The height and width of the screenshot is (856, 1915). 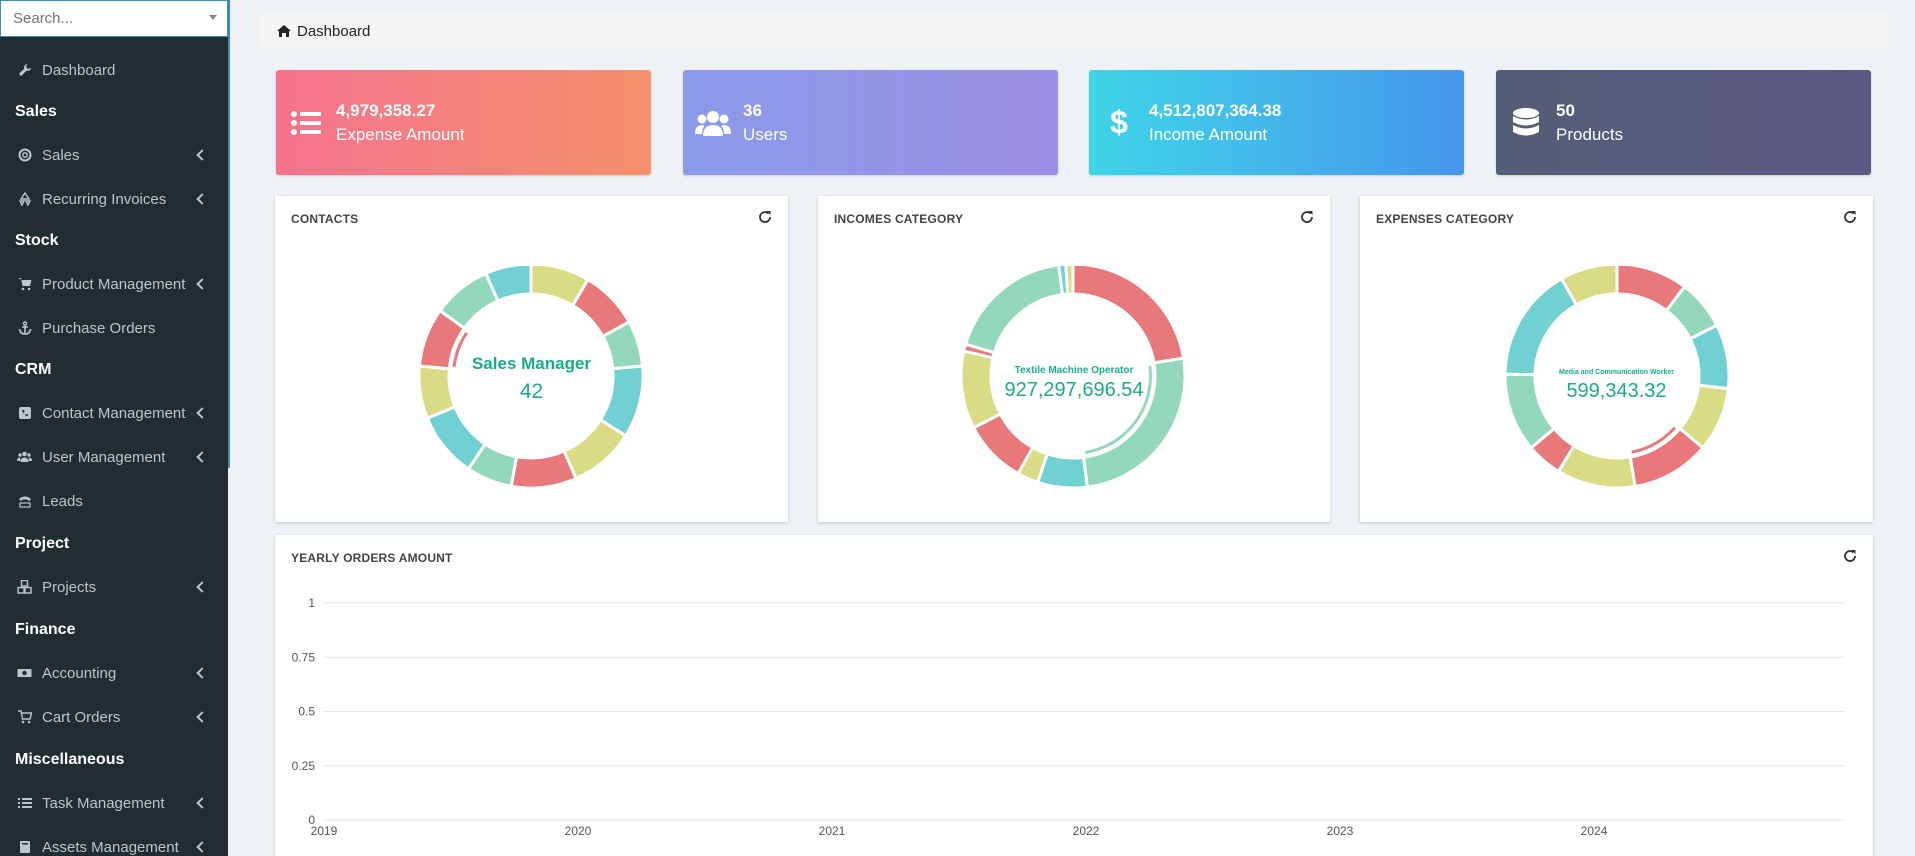 What do you see at coordinates (103, 803) in the screenshot?
I see `sidebar-item-label: Task Management` at bounding box center [103, 803].